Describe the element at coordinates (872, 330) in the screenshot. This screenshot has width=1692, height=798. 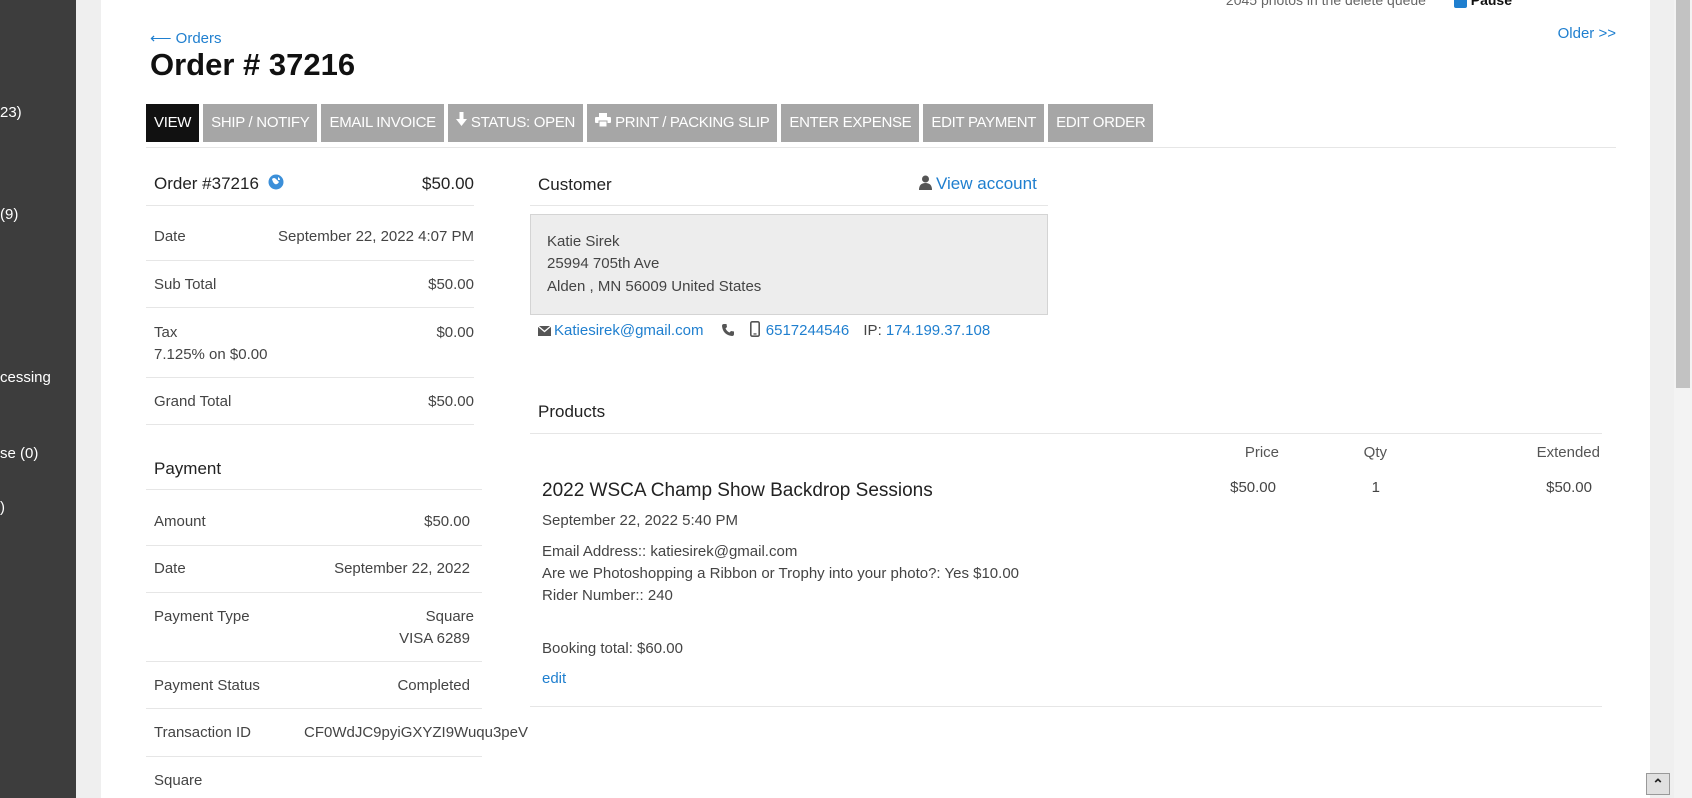
I see `ip-label: IP:` at that location.